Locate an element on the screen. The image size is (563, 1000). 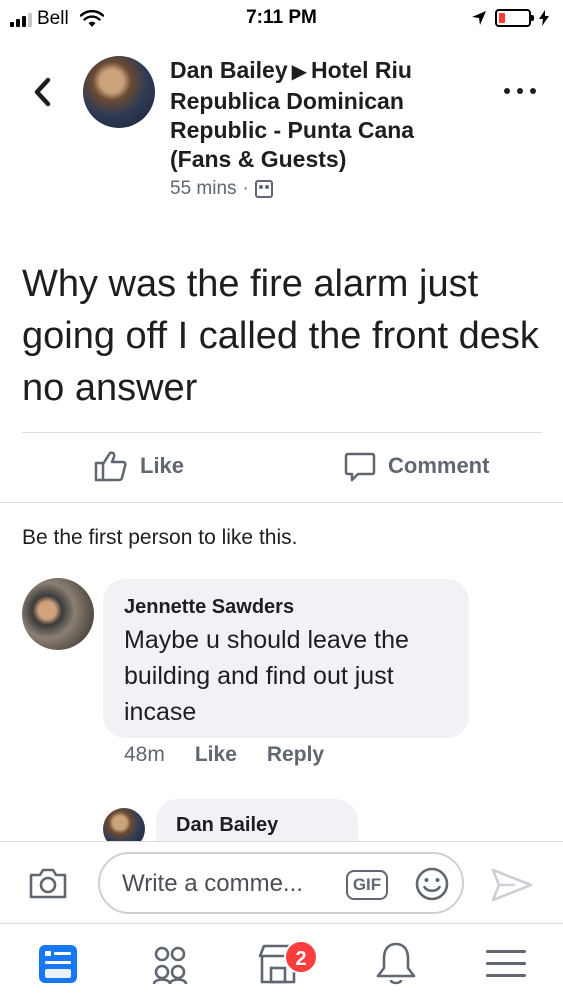
post-meta: 55 mins · is located at coordinates (221, 189).